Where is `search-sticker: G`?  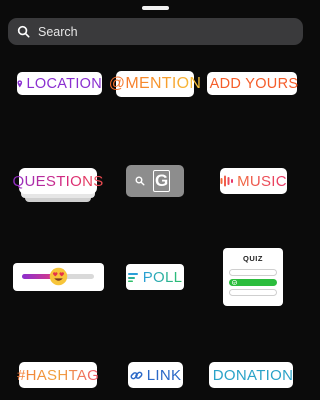
search-sticker: G is located at coordinates (155, 181).